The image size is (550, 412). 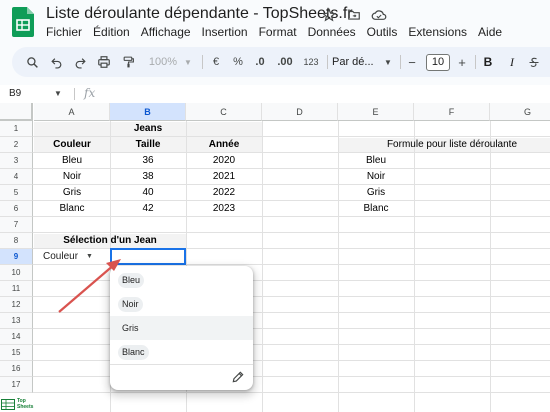 What do you see at coordinates (130, 328) in the screenshot?
I see `dropdown-option-label: Gris` at bounding box center [130, 328].